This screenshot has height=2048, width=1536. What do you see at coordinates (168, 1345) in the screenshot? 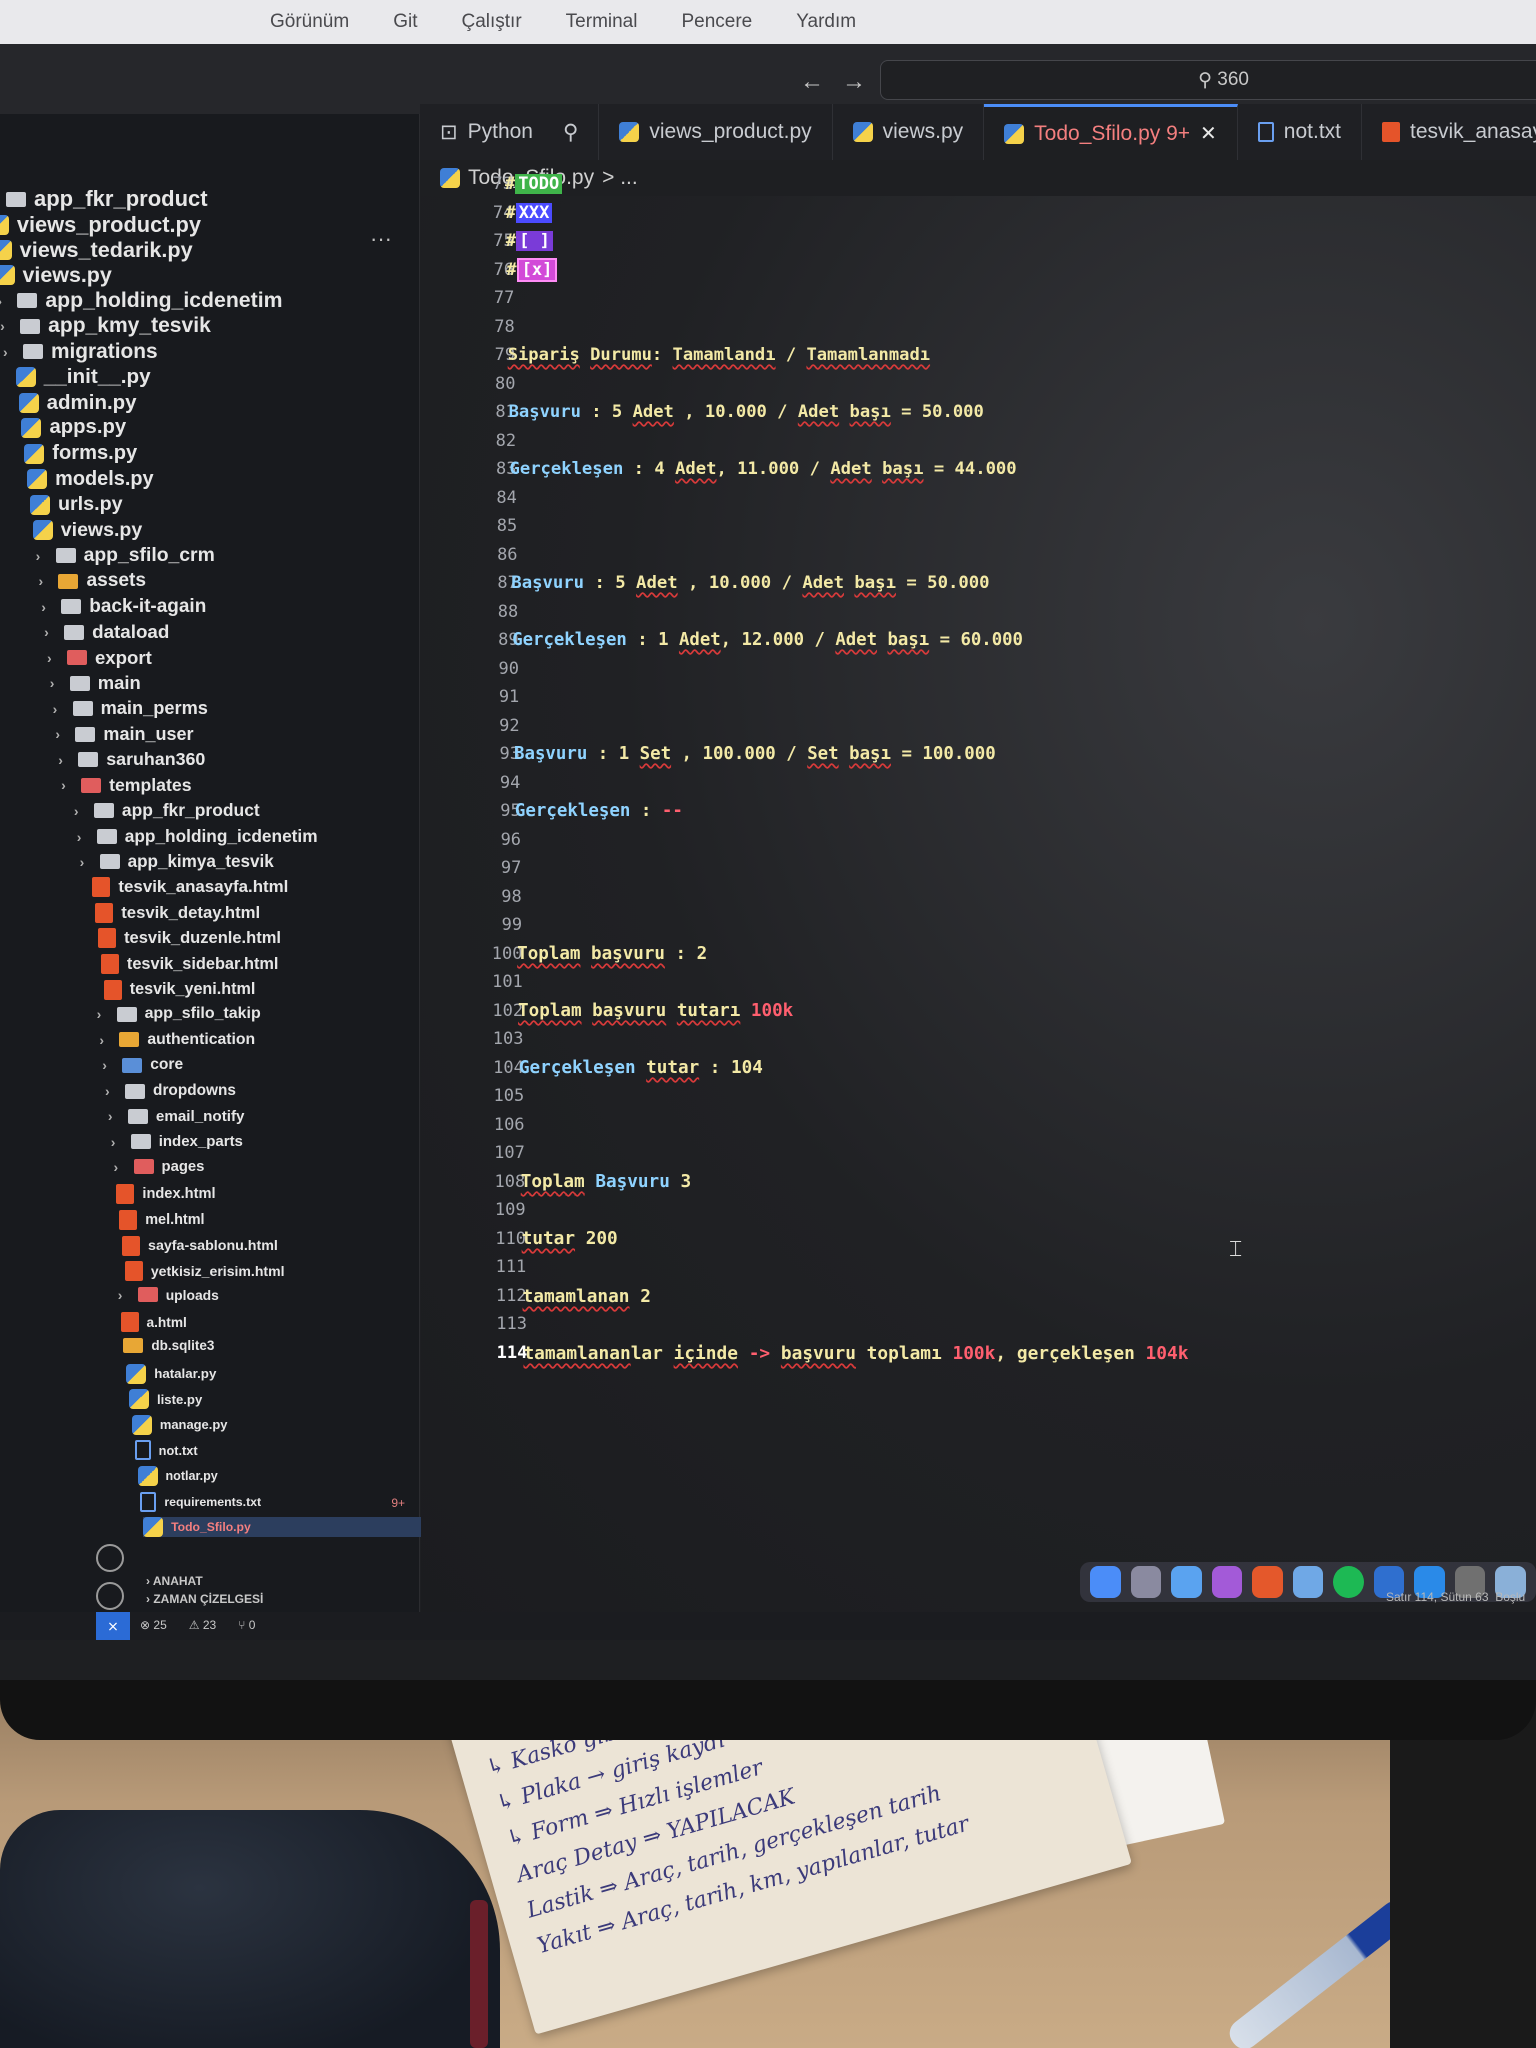
I see `tree-item: db.sqlite3` at bounding box center [168, 1345].